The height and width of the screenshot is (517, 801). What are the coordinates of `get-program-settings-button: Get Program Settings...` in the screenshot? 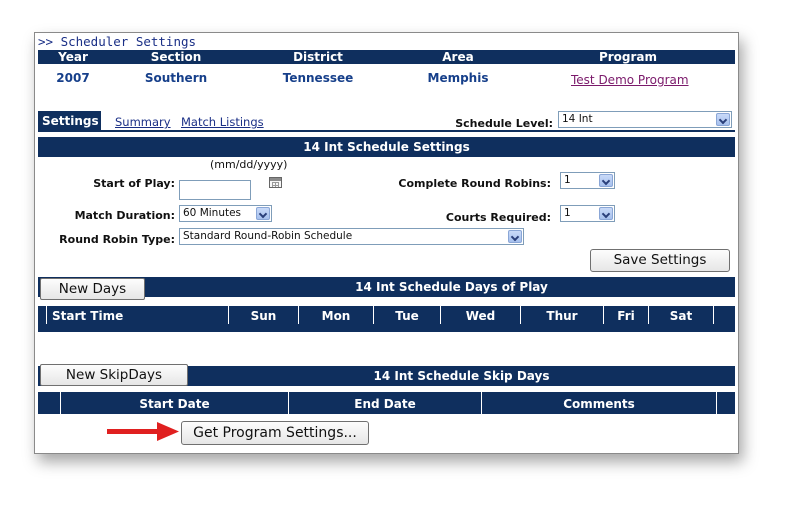 It's located at (275, 433).